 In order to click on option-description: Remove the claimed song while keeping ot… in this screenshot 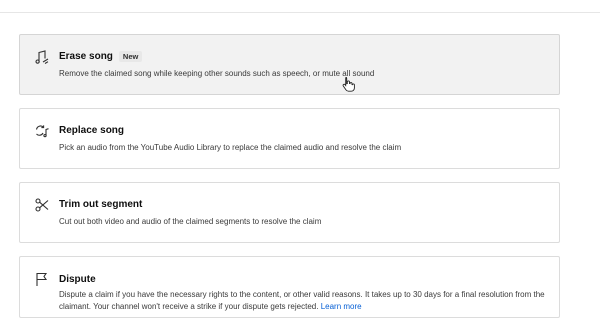, I will do `click(217, 73)`.